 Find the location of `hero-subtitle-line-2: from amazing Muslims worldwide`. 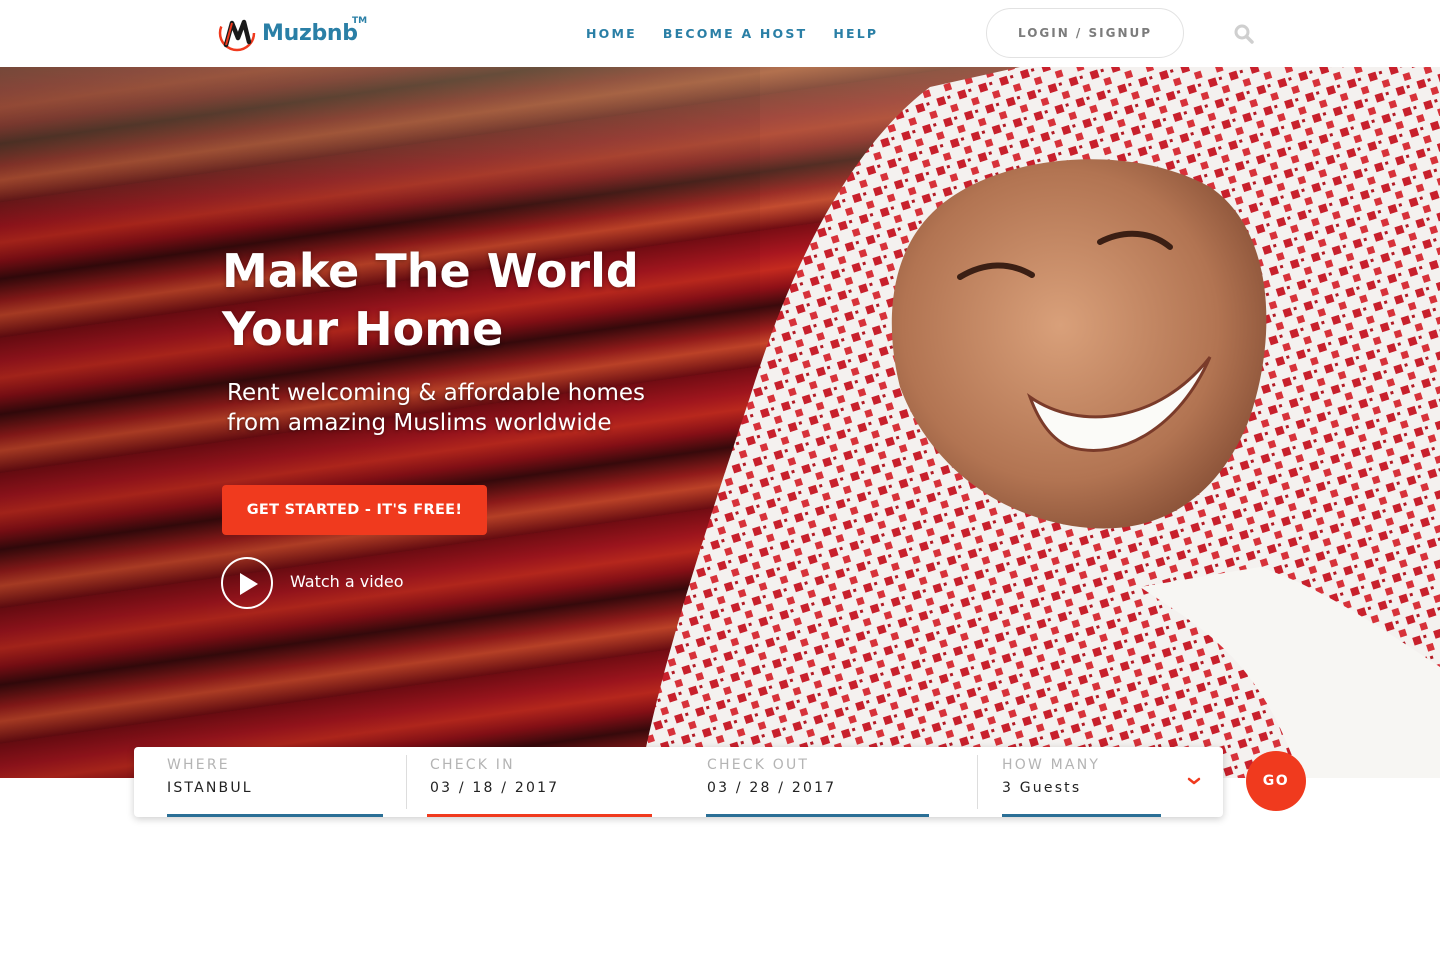

hero-subtitle-line-2: from amazing Muslims worldwide is located at coordinates (419, 423).